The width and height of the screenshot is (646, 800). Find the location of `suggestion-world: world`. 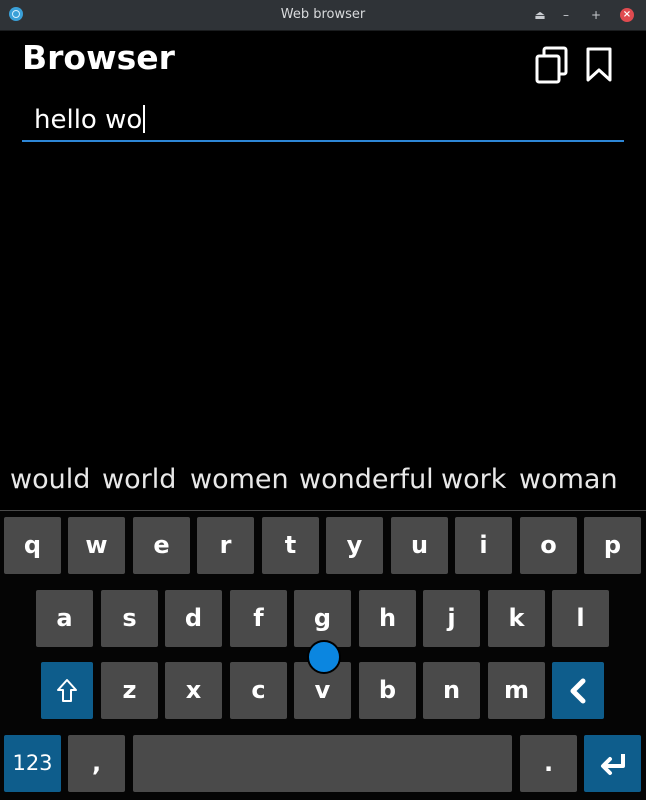

suggestion-world: world is located at coordinates (139, 479).